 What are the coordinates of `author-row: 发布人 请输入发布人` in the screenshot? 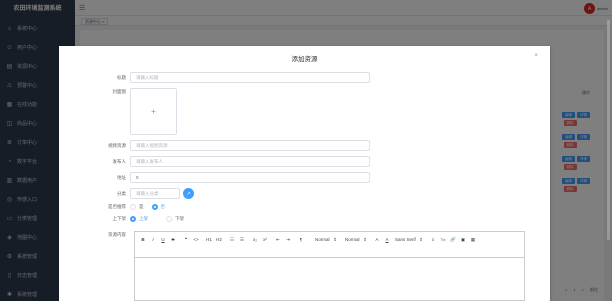 It's located at (214, 161).